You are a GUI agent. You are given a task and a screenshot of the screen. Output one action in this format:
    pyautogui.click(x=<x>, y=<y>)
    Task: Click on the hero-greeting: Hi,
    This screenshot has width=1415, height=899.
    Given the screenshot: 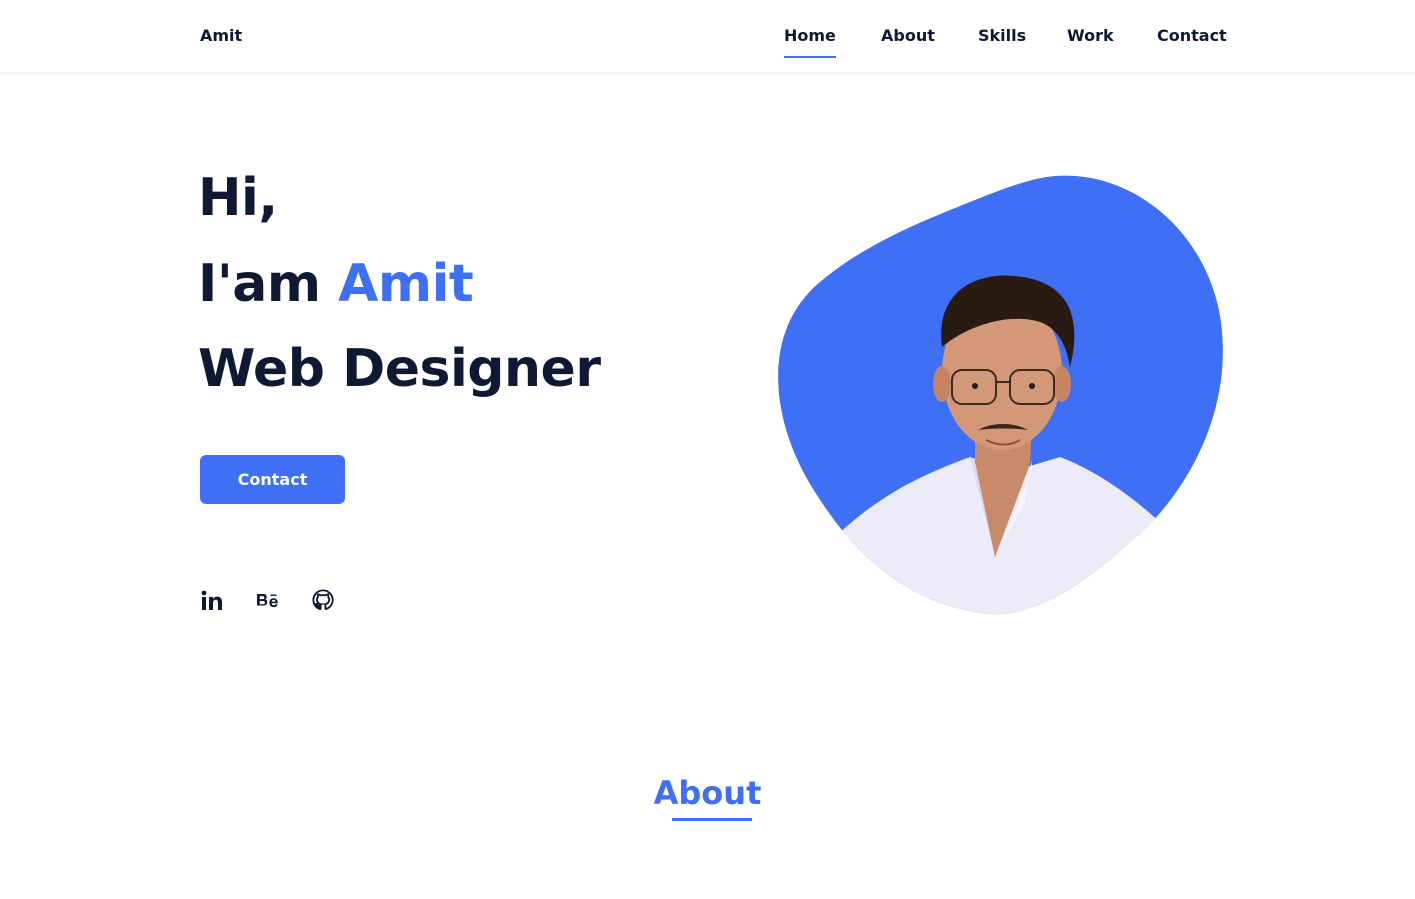 What is the action you would take?
    pyautogui.click(x=238, y=198)
    